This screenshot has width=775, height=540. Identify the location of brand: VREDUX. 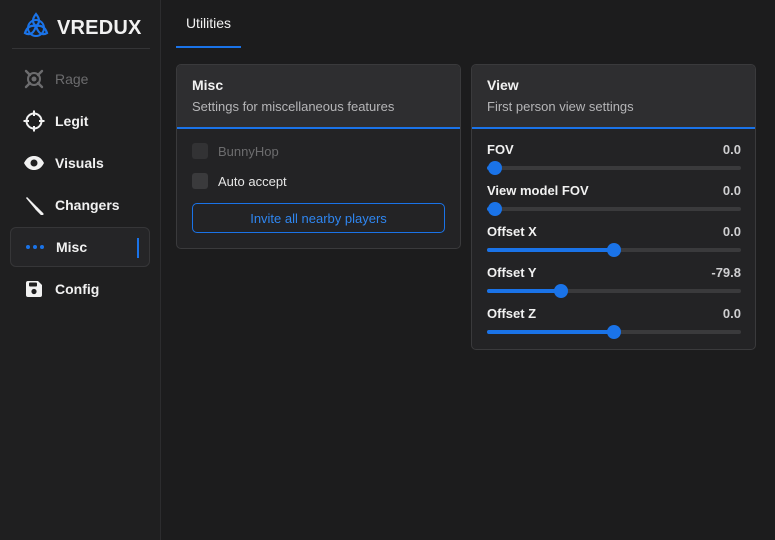
(82, 28).